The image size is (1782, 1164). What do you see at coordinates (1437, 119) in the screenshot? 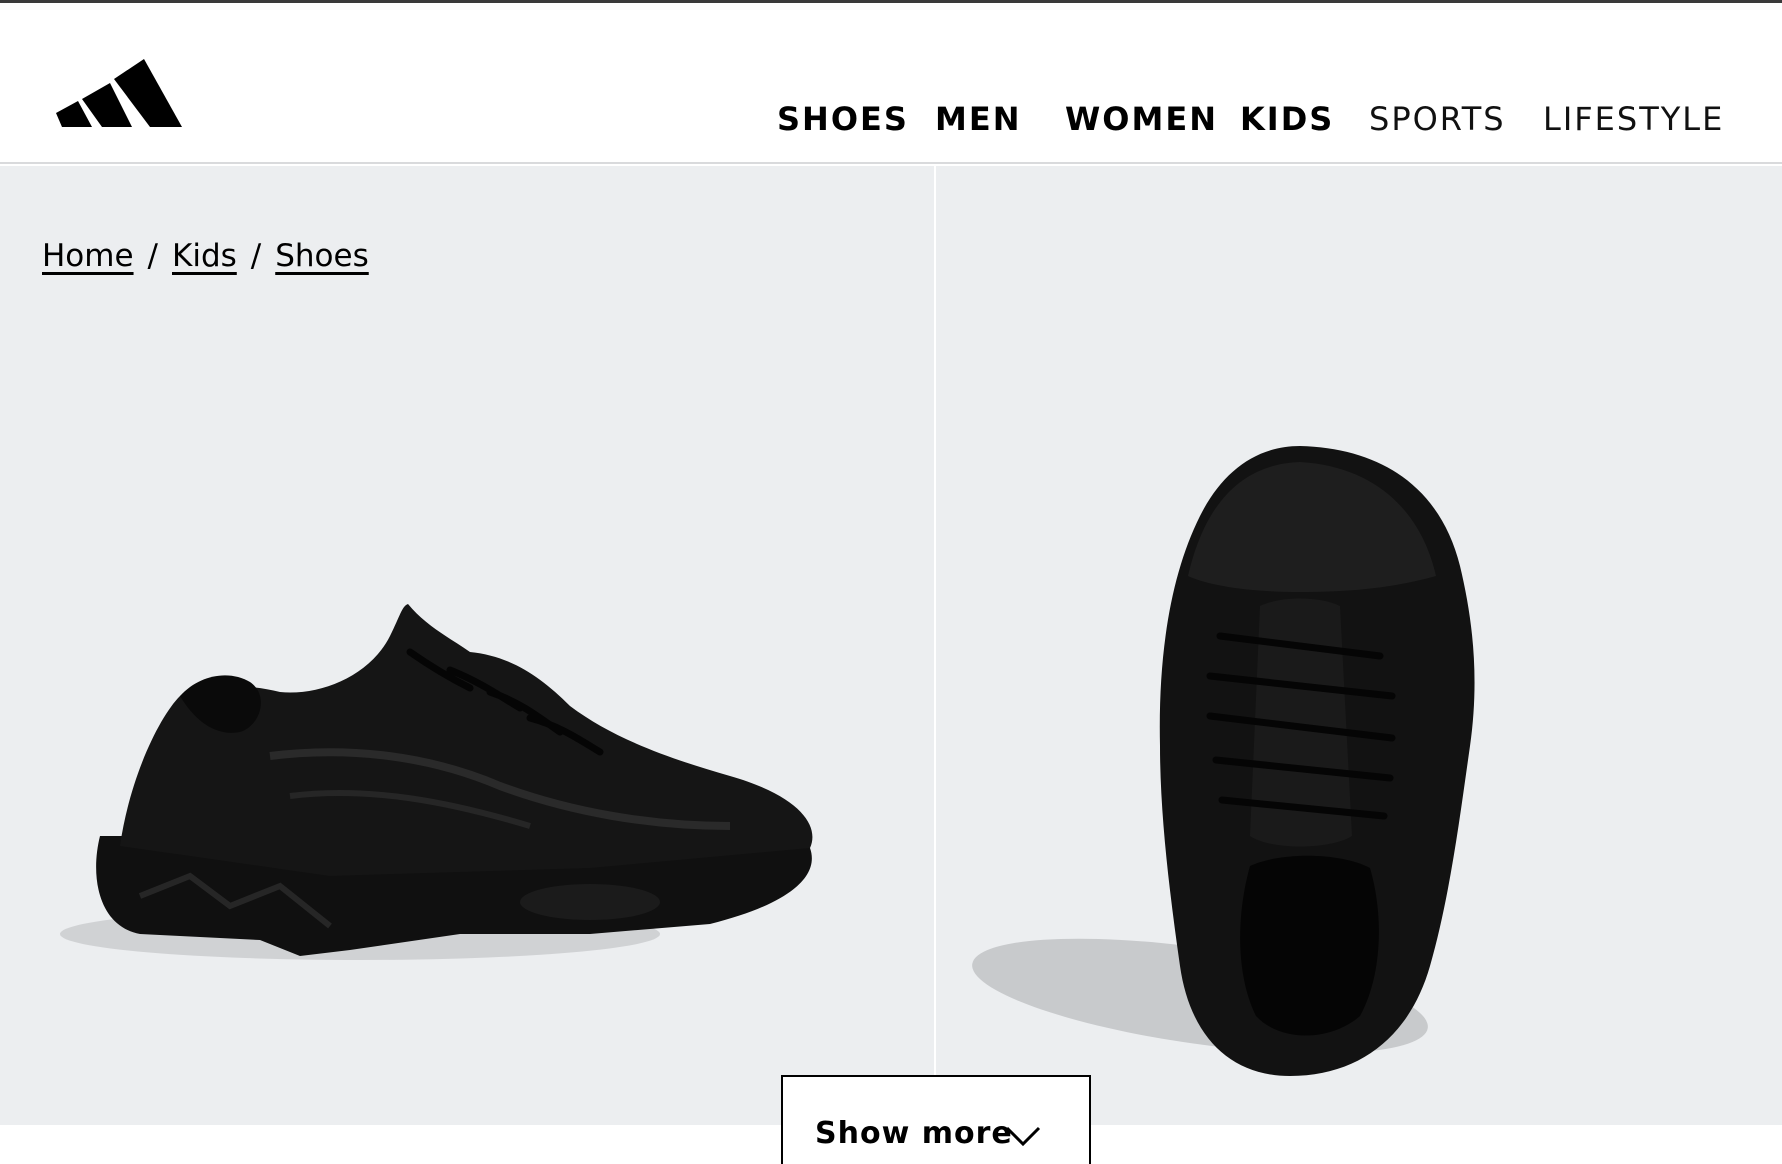
I see `nav-item-sports: SPORTS` at bounding box center [1437, 119].